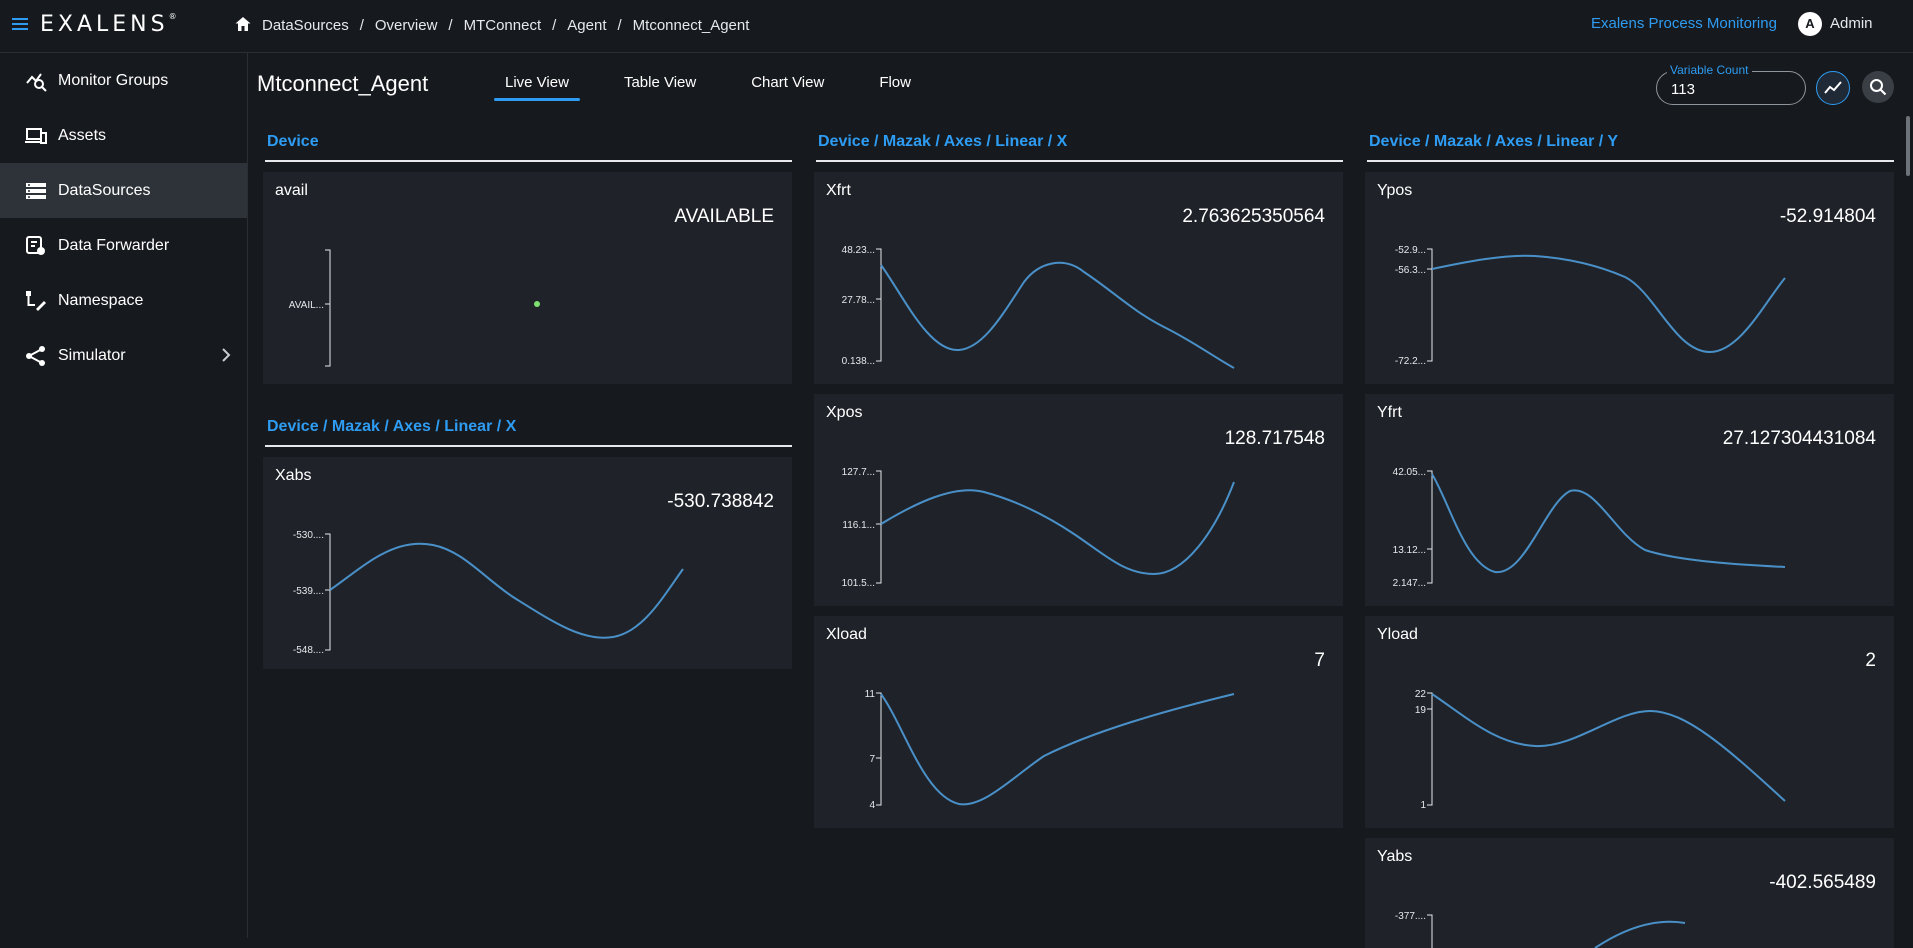 Image resolution: width=1913 pixels, height=948 pixels. I want to click on chevron-right-icon, so click(226, 355).